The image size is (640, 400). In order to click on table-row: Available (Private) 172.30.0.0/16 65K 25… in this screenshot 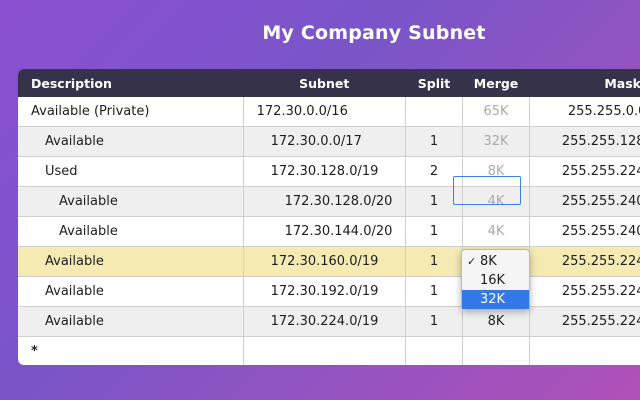, I will do `click(329, 112)`.